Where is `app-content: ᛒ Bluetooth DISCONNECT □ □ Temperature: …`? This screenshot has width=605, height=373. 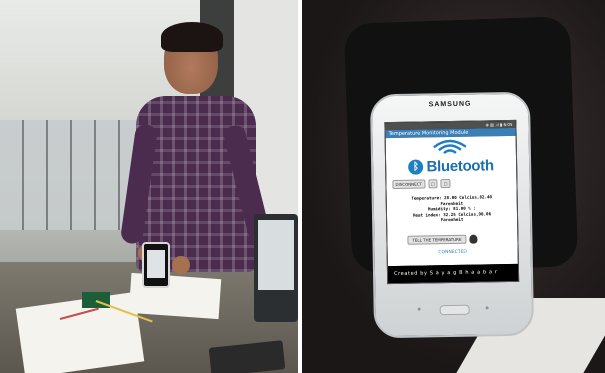 app-content: ᛒ Bluetooth DISCONNECT □ □ Temperature: … is located at coordinates (451, 201).